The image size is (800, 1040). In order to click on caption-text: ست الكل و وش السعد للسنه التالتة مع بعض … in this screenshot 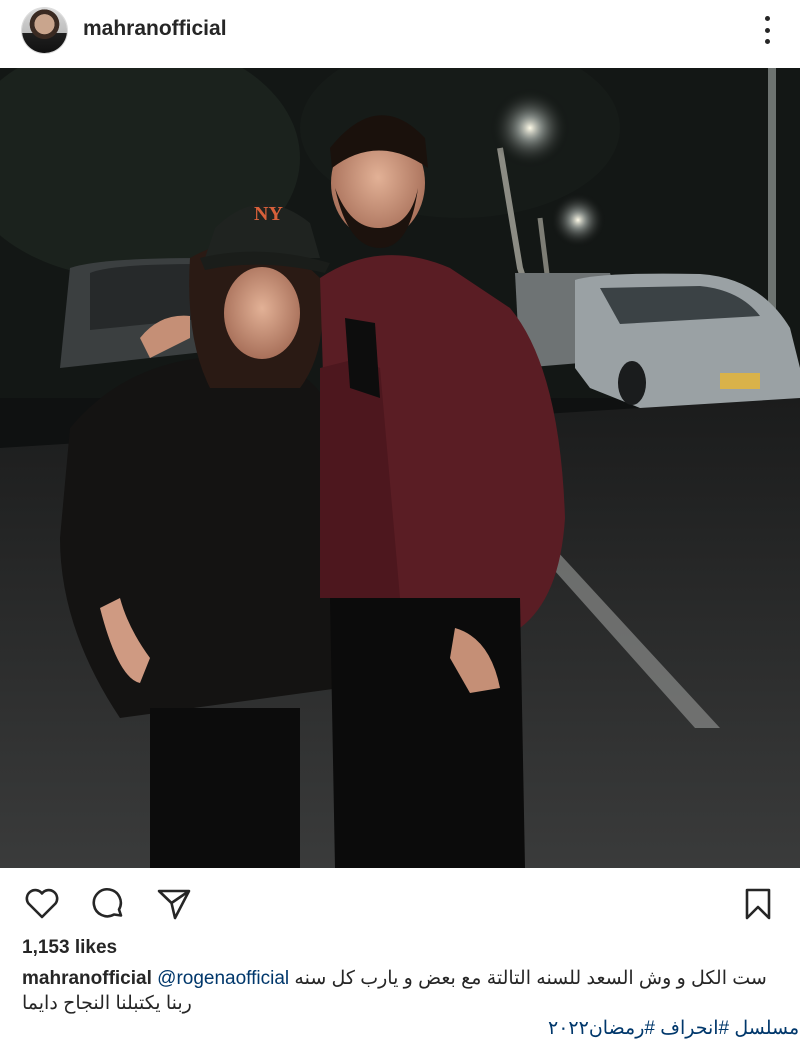, I will do `click(530, 978)`.